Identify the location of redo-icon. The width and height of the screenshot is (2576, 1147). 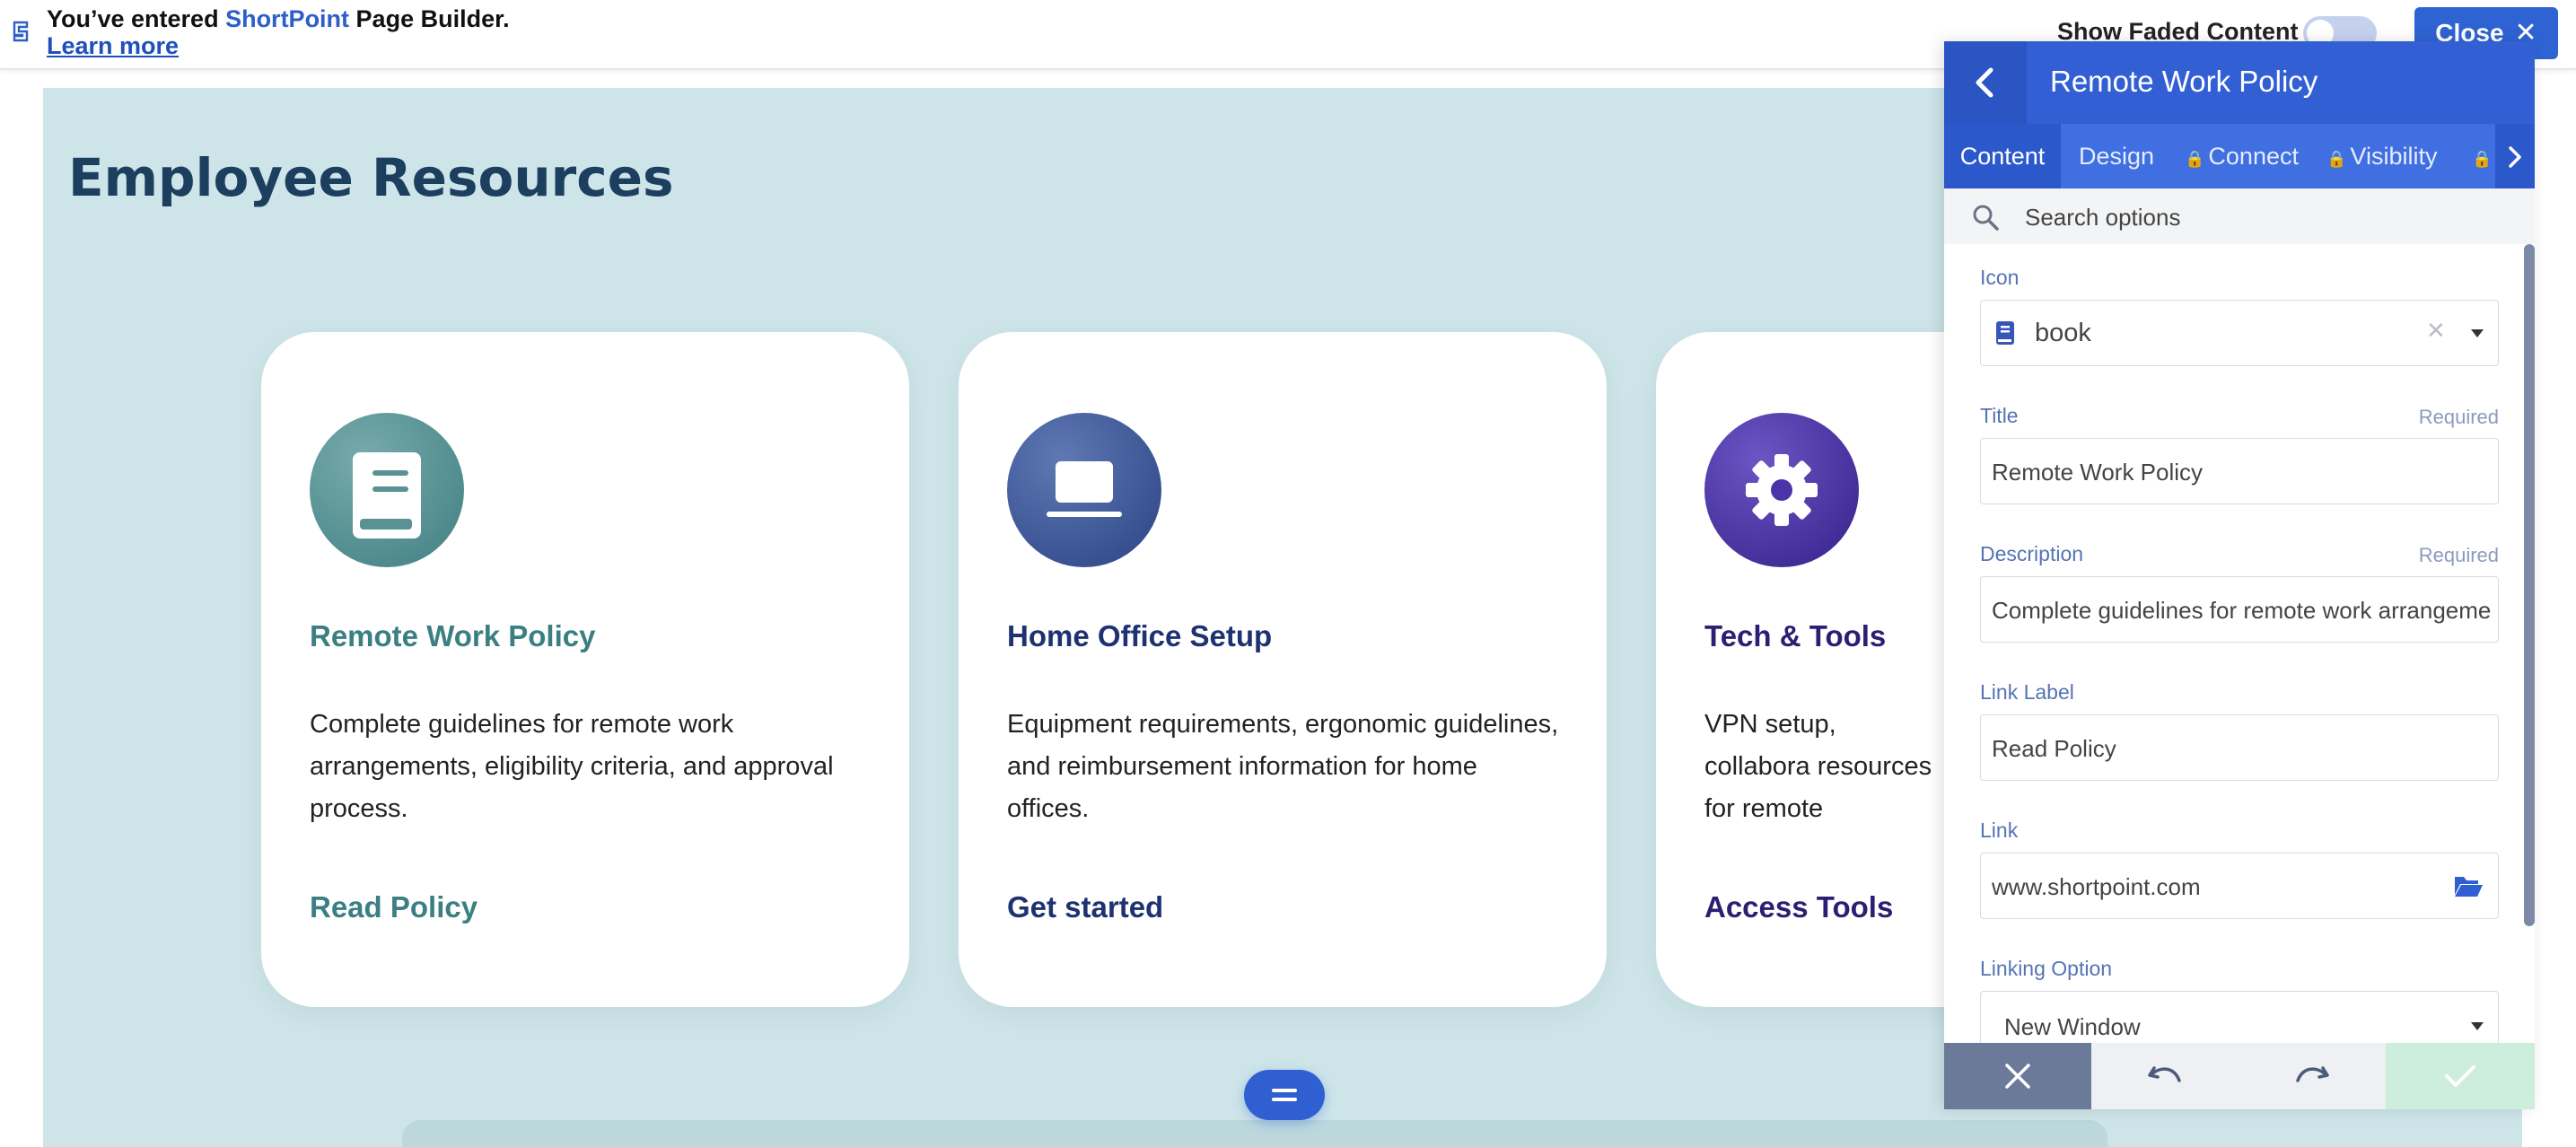
(2312, 1074).